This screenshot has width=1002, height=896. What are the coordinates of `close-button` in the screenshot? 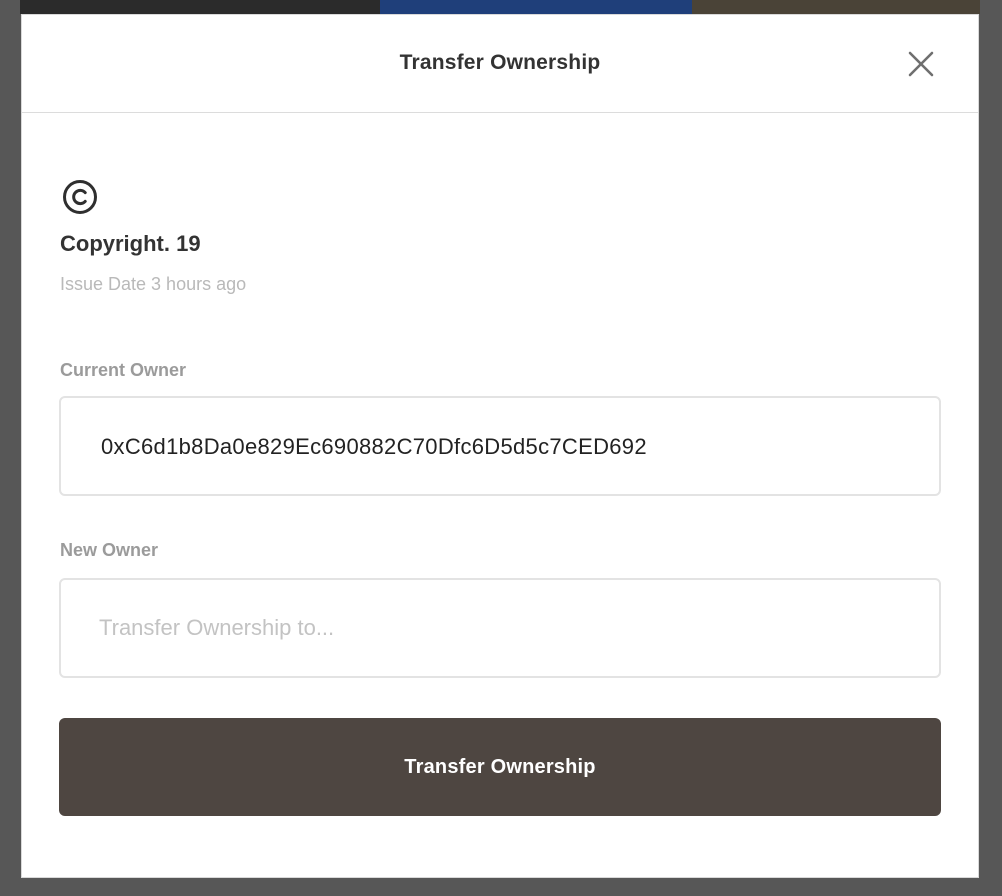 It's located at (921, 64).